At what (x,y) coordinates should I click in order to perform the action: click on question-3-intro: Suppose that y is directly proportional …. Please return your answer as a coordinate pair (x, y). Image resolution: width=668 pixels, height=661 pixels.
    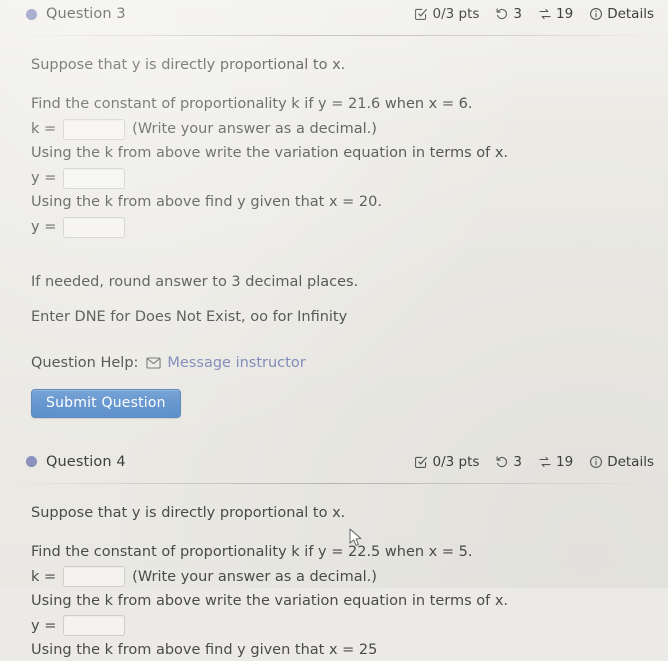
    Looking at the image, I should click on (188, 65).